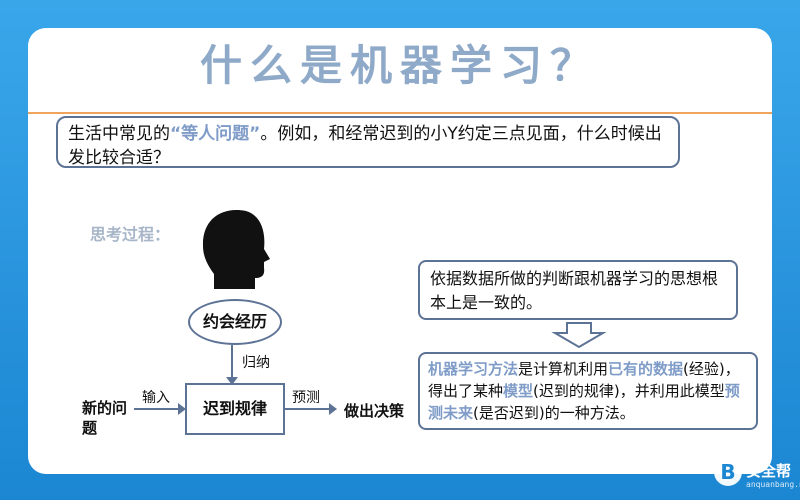  What do you see at coordinates (215, 134) in the screenshot?
I see `intro-quote: “等人问题”` at bounding box center [215, 134].